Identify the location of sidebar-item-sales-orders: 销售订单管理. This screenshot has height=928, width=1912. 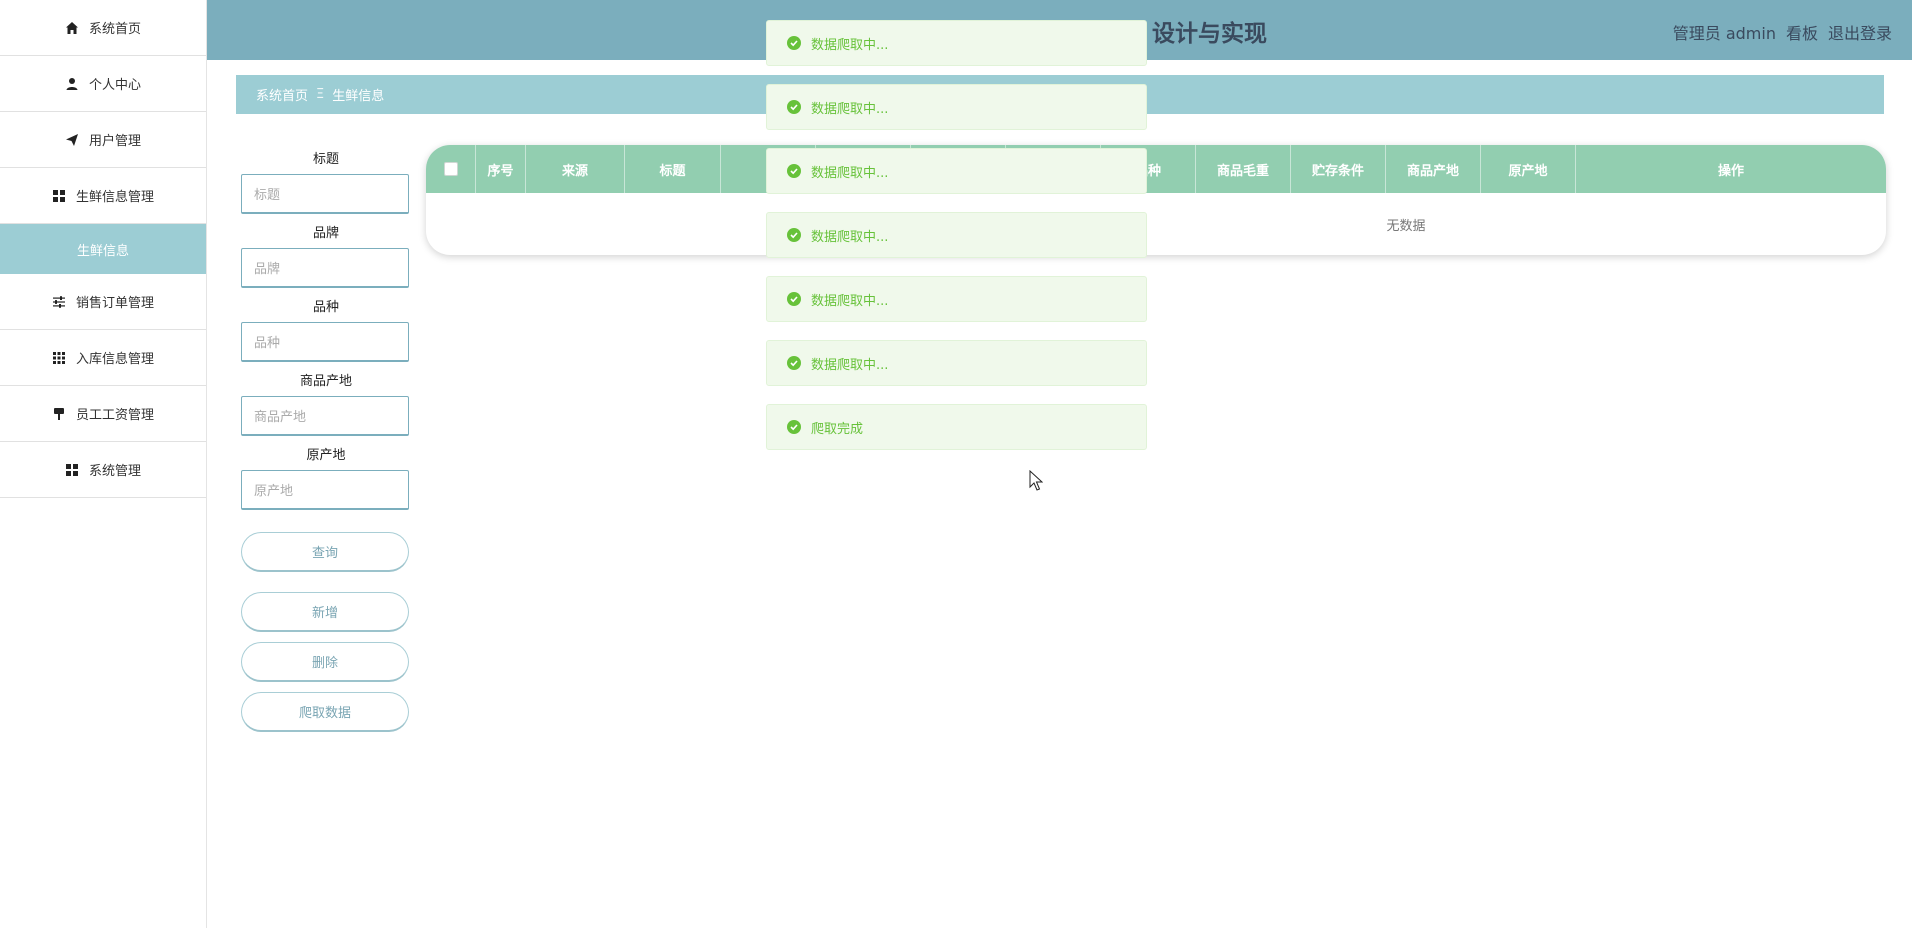
(103, 302).